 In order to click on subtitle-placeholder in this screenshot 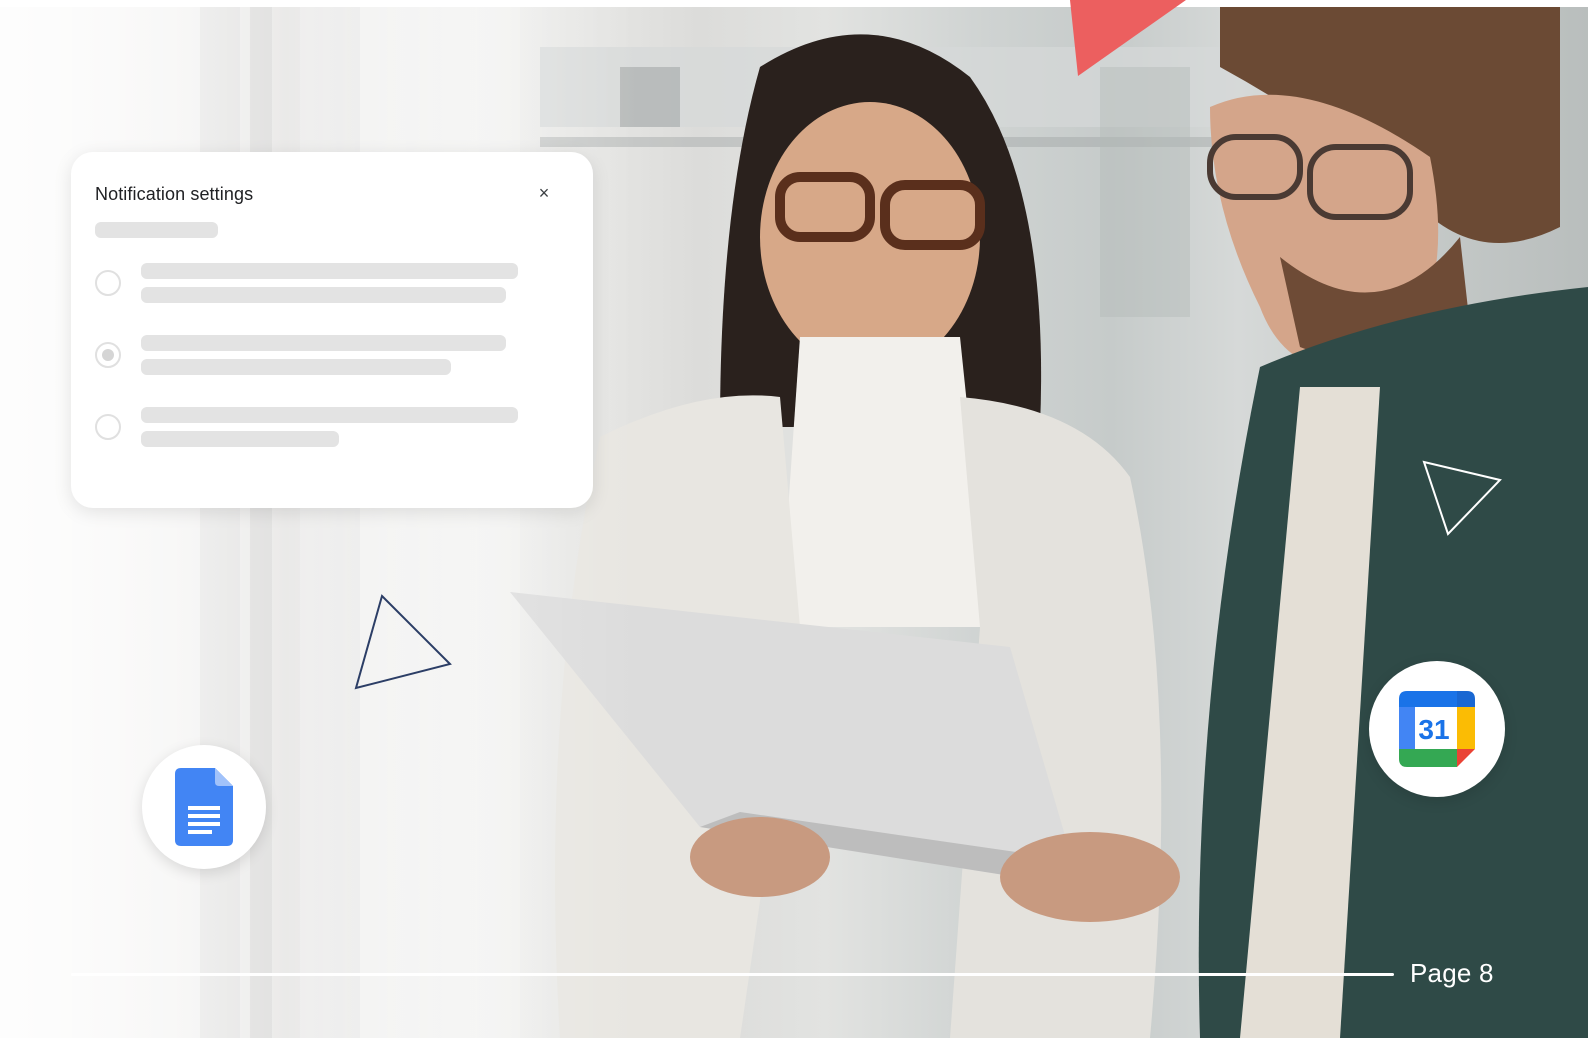, I will do `click(156, 230)`.